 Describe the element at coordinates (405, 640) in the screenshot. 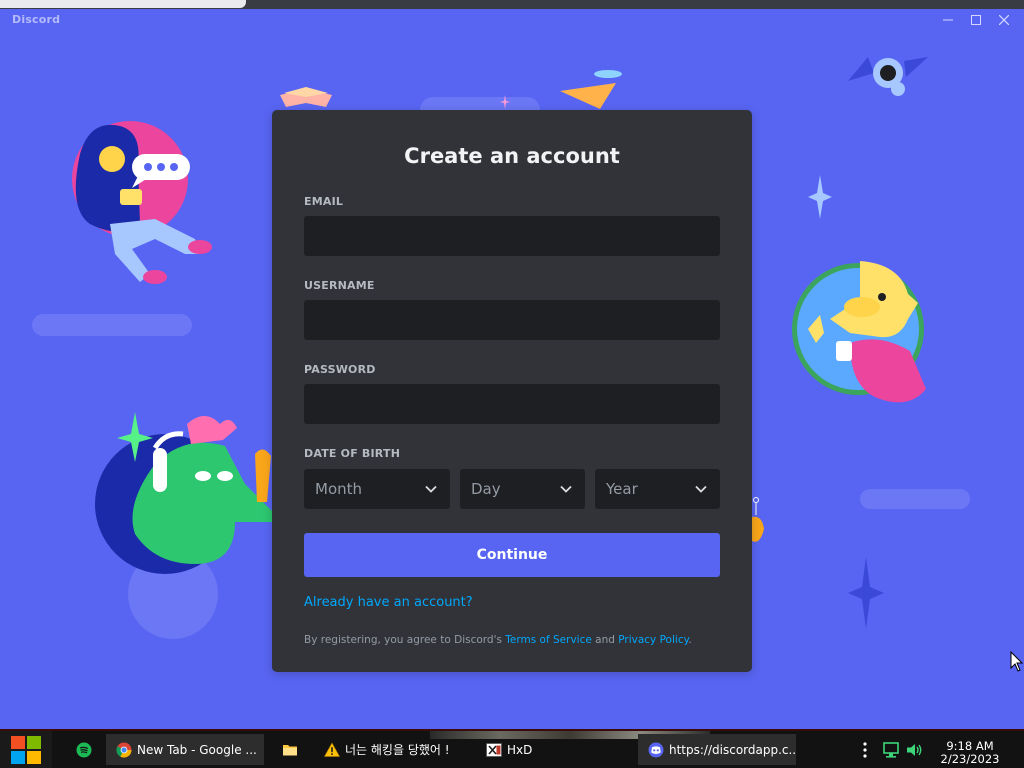

I see `legal-prefix: By registering, you agree to Discord's` at that location.